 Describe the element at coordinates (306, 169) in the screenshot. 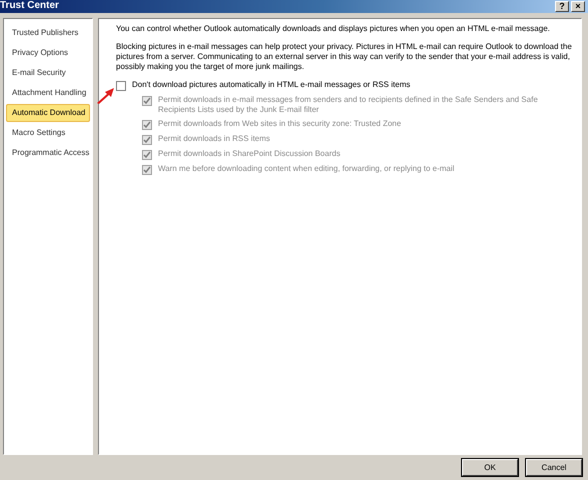

I see `checkbox-label: Warn me before downloading content when editing, forwarding, or replying to e-mail` at that location.